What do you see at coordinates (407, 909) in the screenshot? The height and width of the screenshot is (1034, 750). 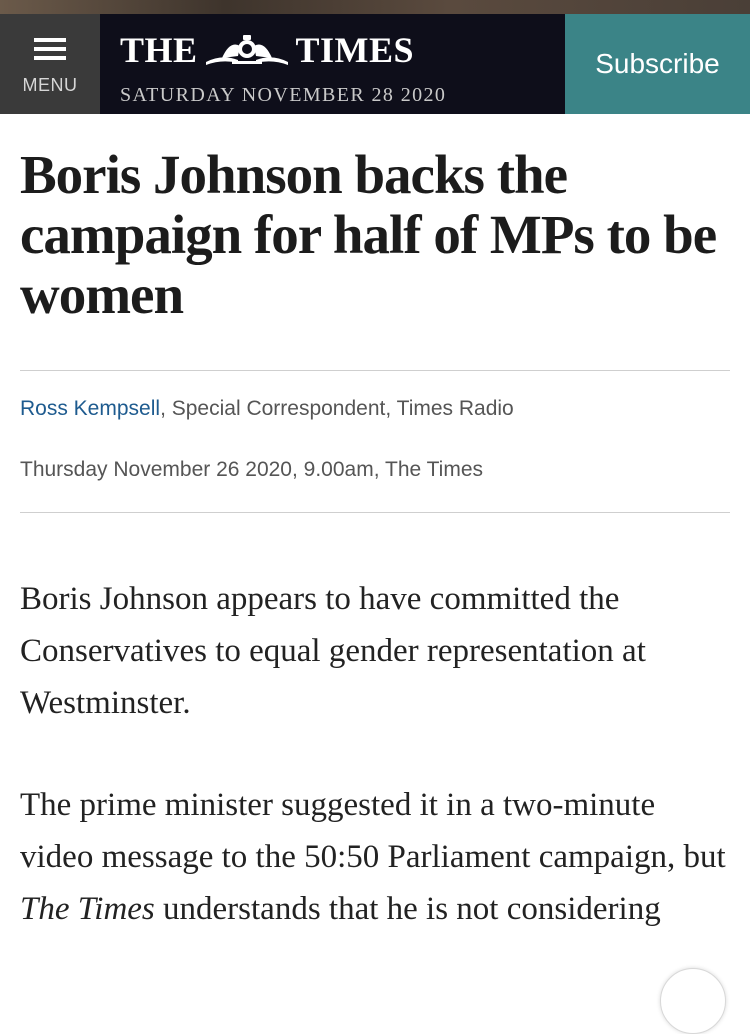 I see `paragraph-2-text-b: understands that he is not considering` at bounding box center [407, 909].